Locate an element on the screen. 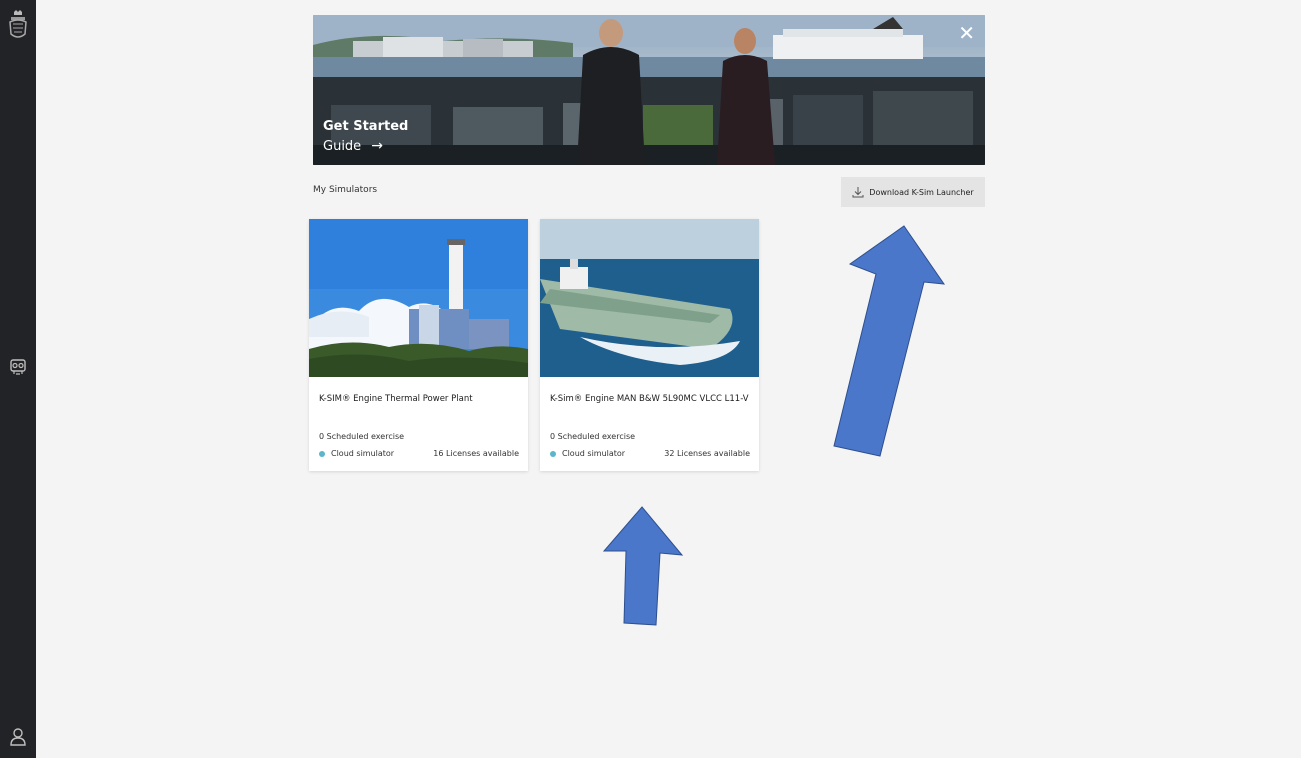 The image size is (1301, 758). licenses-available: 16 Licenses available is located at coordinates (476, 453).